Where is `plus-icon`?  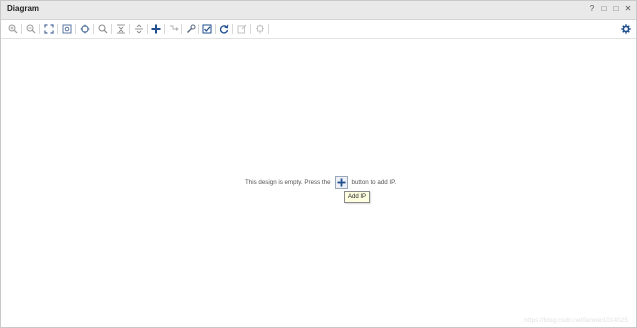 plus-icon is located at coordinates (341, 182).